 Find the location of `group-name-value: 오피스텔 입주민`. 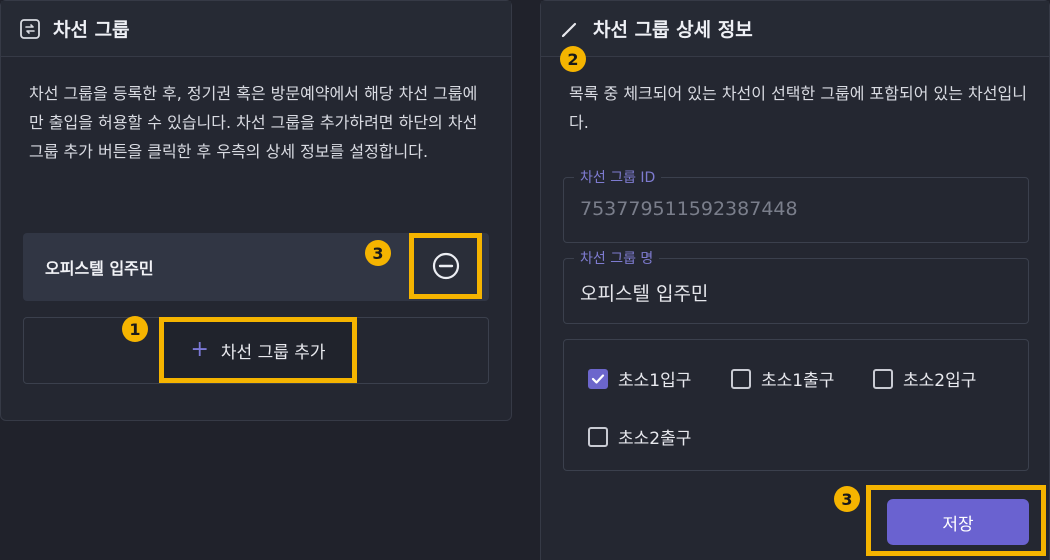

group-name-value: 오피스텔 입주민 is located at coordinates (644, 294).